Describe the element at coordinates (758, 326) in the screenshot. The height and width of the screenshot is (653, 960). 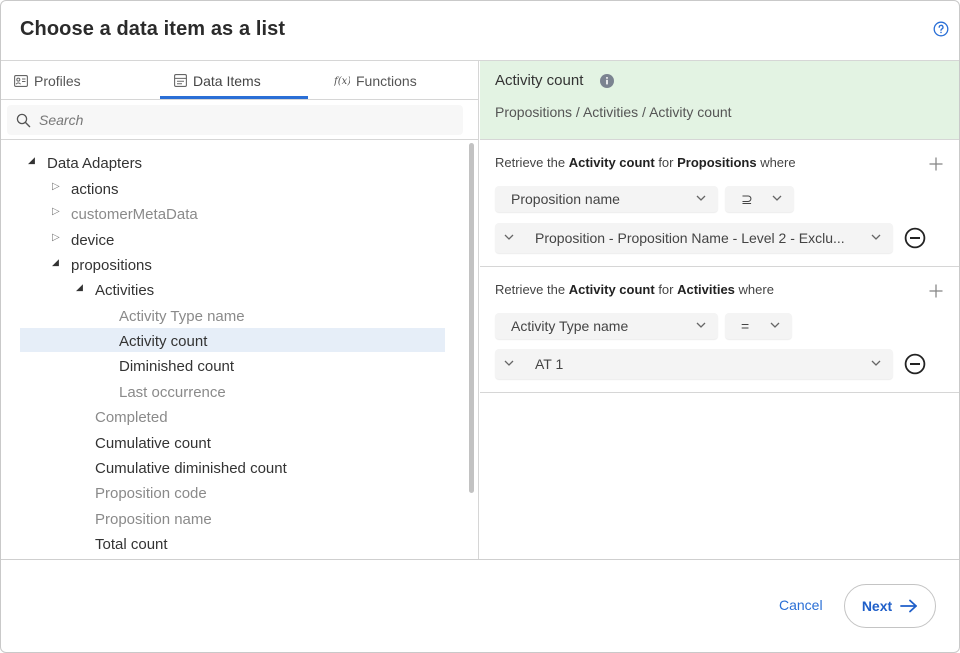
I see `operator-select: =` at that location.